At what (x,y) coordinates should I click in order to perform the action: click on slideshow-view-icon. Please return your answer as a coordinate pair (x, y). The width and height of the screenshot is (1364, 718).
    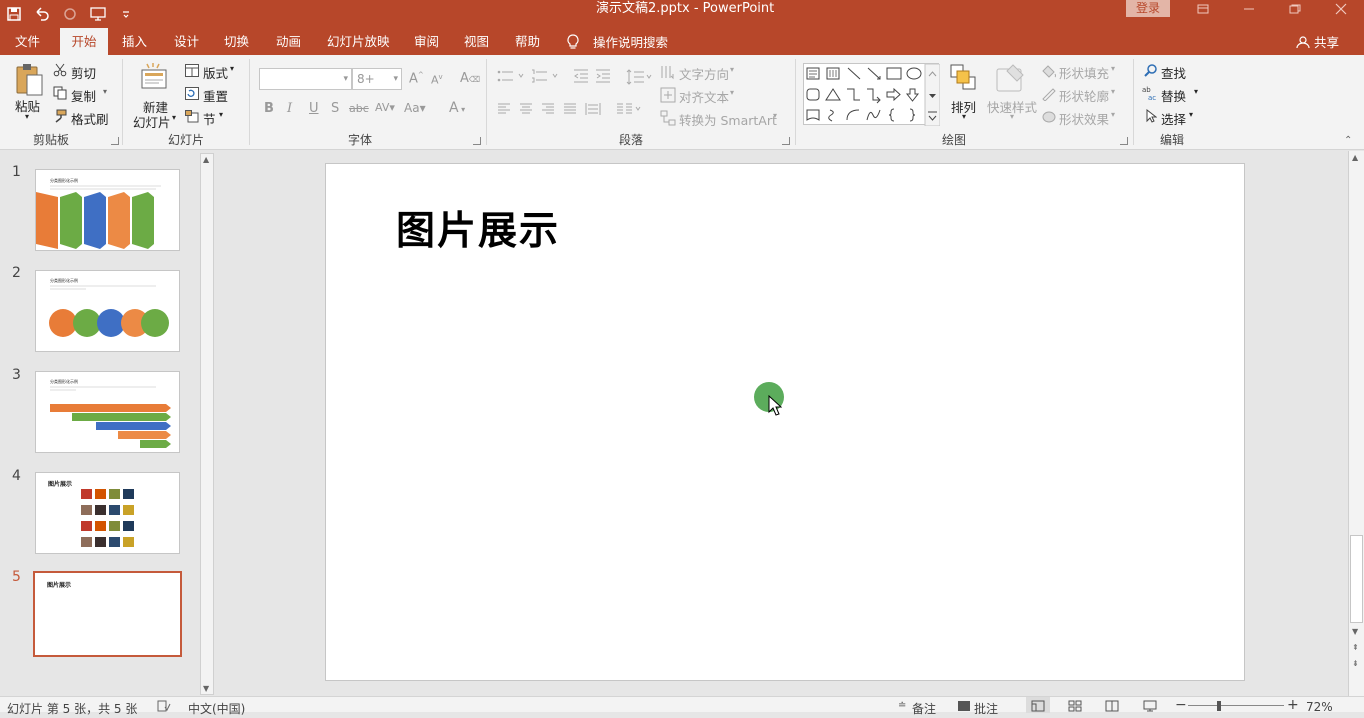
    Looking at the image, I should click on (1150, 707).